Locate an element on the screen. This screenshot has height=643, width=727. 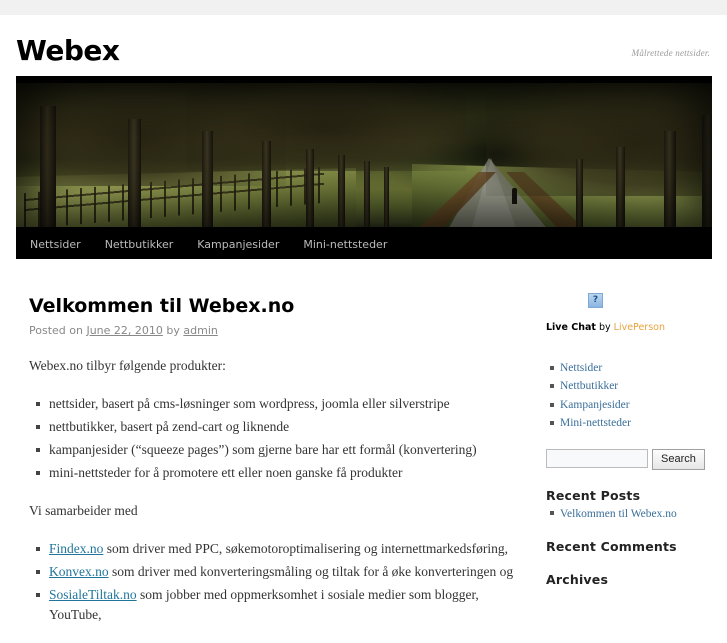
nav-link-kampanjesider: Kampanjesider is located at coordinates (238, 245).